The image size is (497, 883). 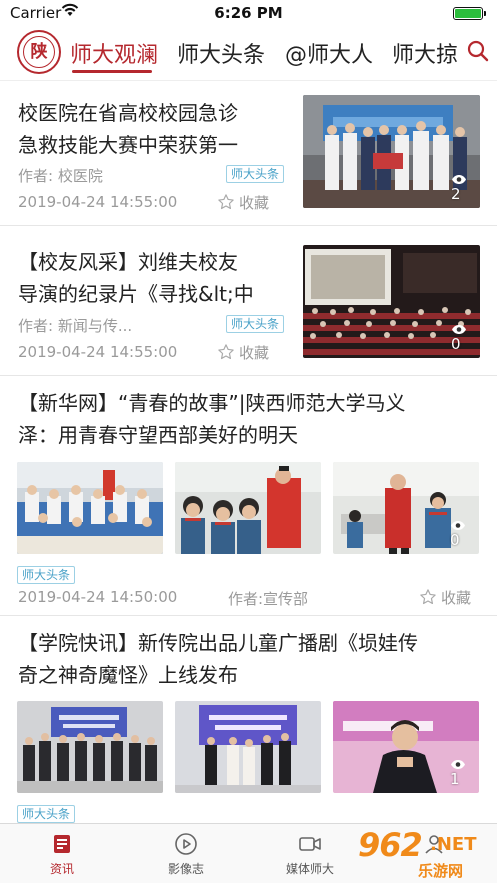 What do you see at coordinates (98, 597) in the screenshot?
I see `article-date: 2019-04-24 14:50:00` at bounding box center [98, 597].